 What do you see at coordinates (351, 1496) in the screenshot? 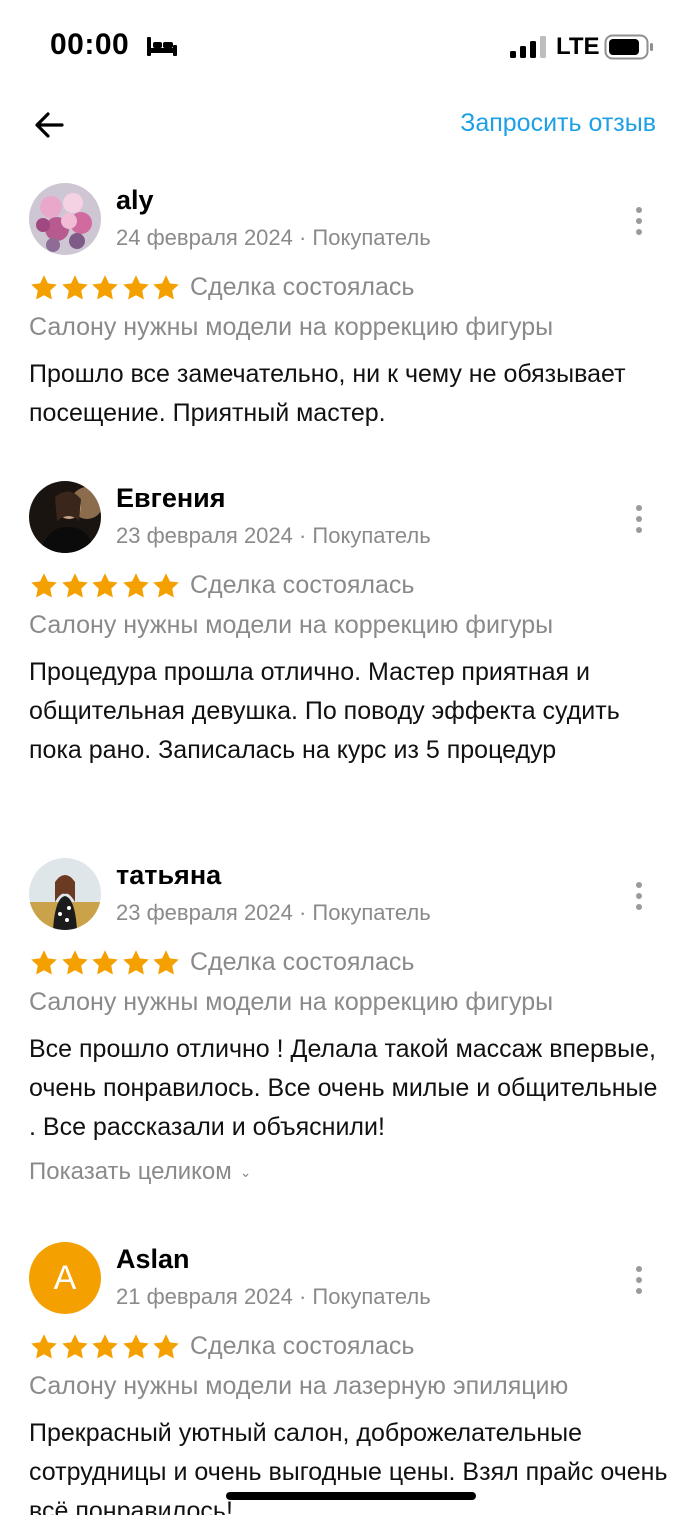
I see `home-indicator` at bounding box center [351, 1496].